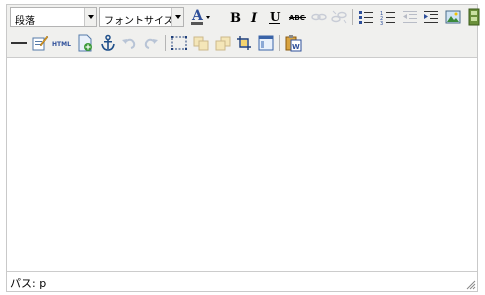 This screenshot has height=295, width=485. I want to click on link-icon, so click(319, 17).